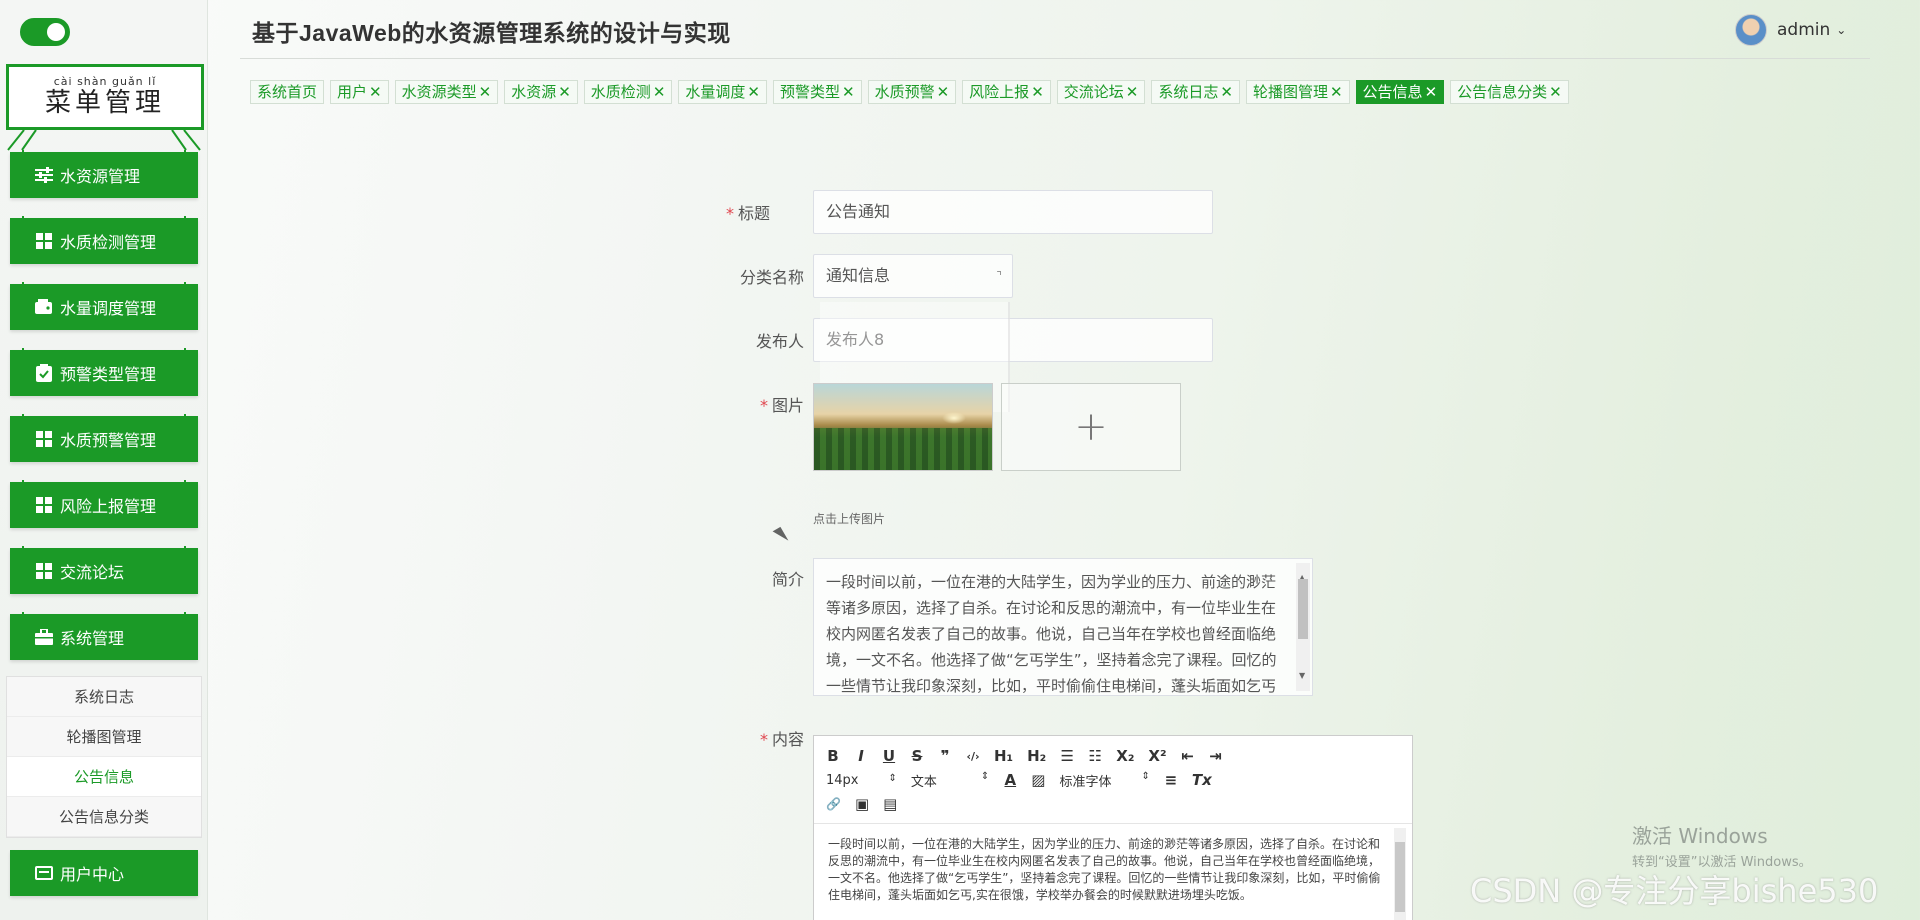  Describe the element at coordinates (104, 777) in the screenshot. I see `submenu-item-notice: 公告信息` at that location.